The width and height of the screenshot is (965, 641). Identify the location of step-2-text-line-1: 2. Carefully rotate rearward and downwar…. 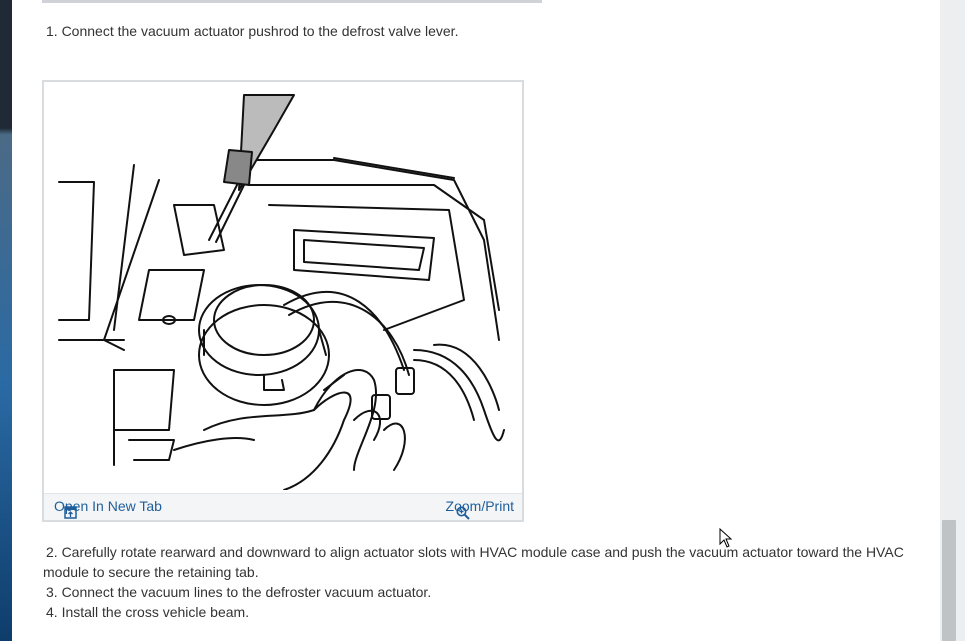
(475, 552).